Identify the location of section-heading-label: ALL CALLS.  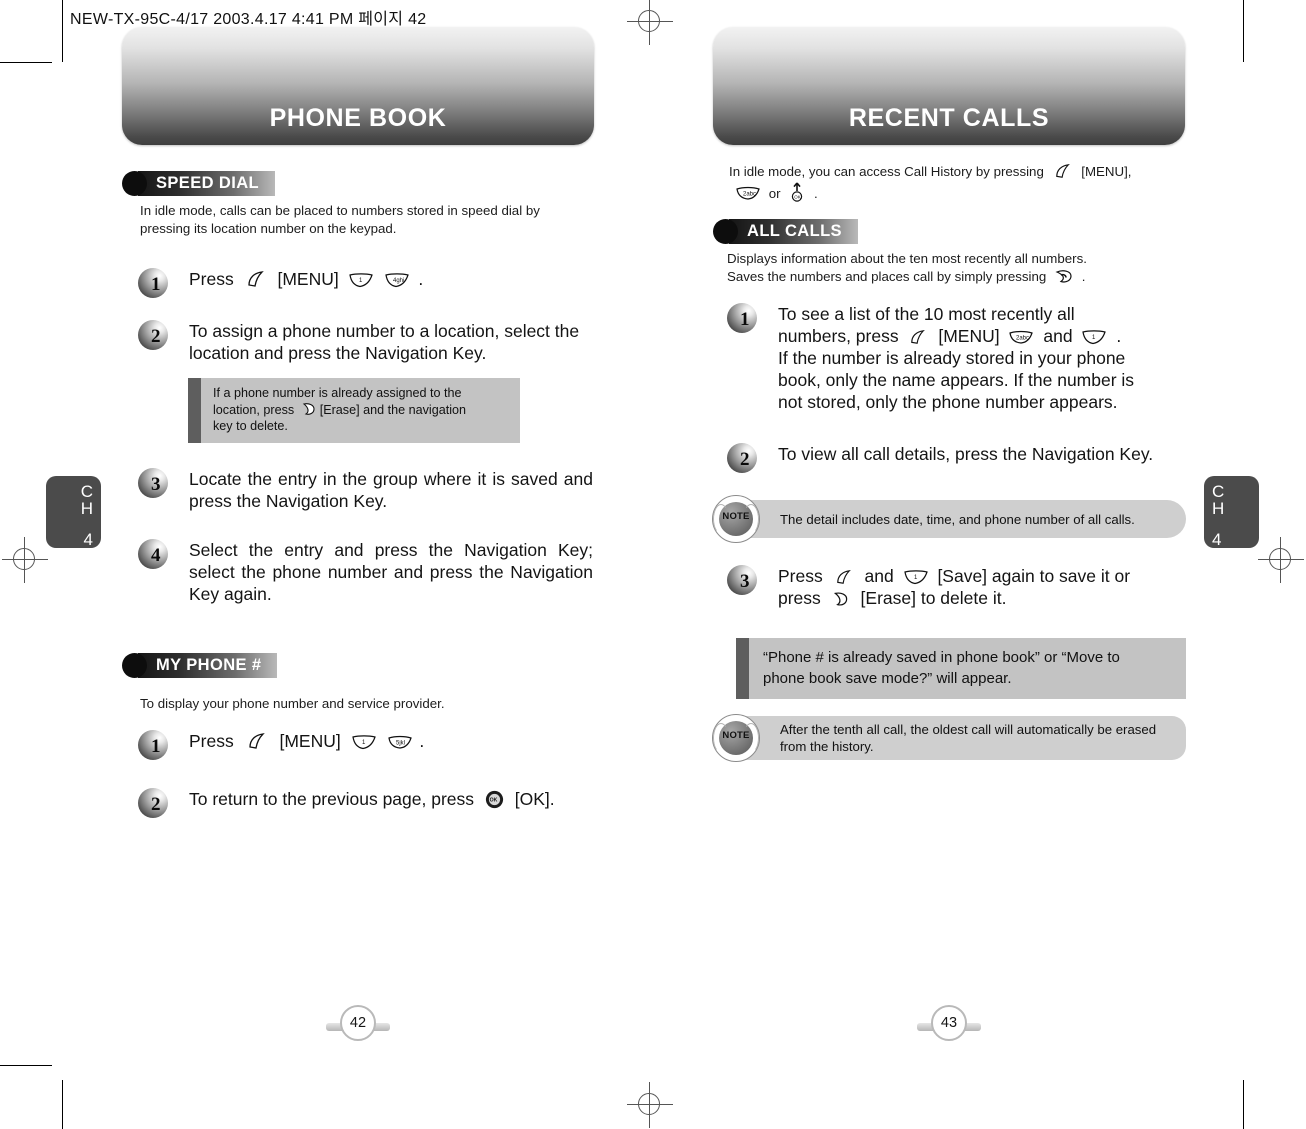
(793, 231).